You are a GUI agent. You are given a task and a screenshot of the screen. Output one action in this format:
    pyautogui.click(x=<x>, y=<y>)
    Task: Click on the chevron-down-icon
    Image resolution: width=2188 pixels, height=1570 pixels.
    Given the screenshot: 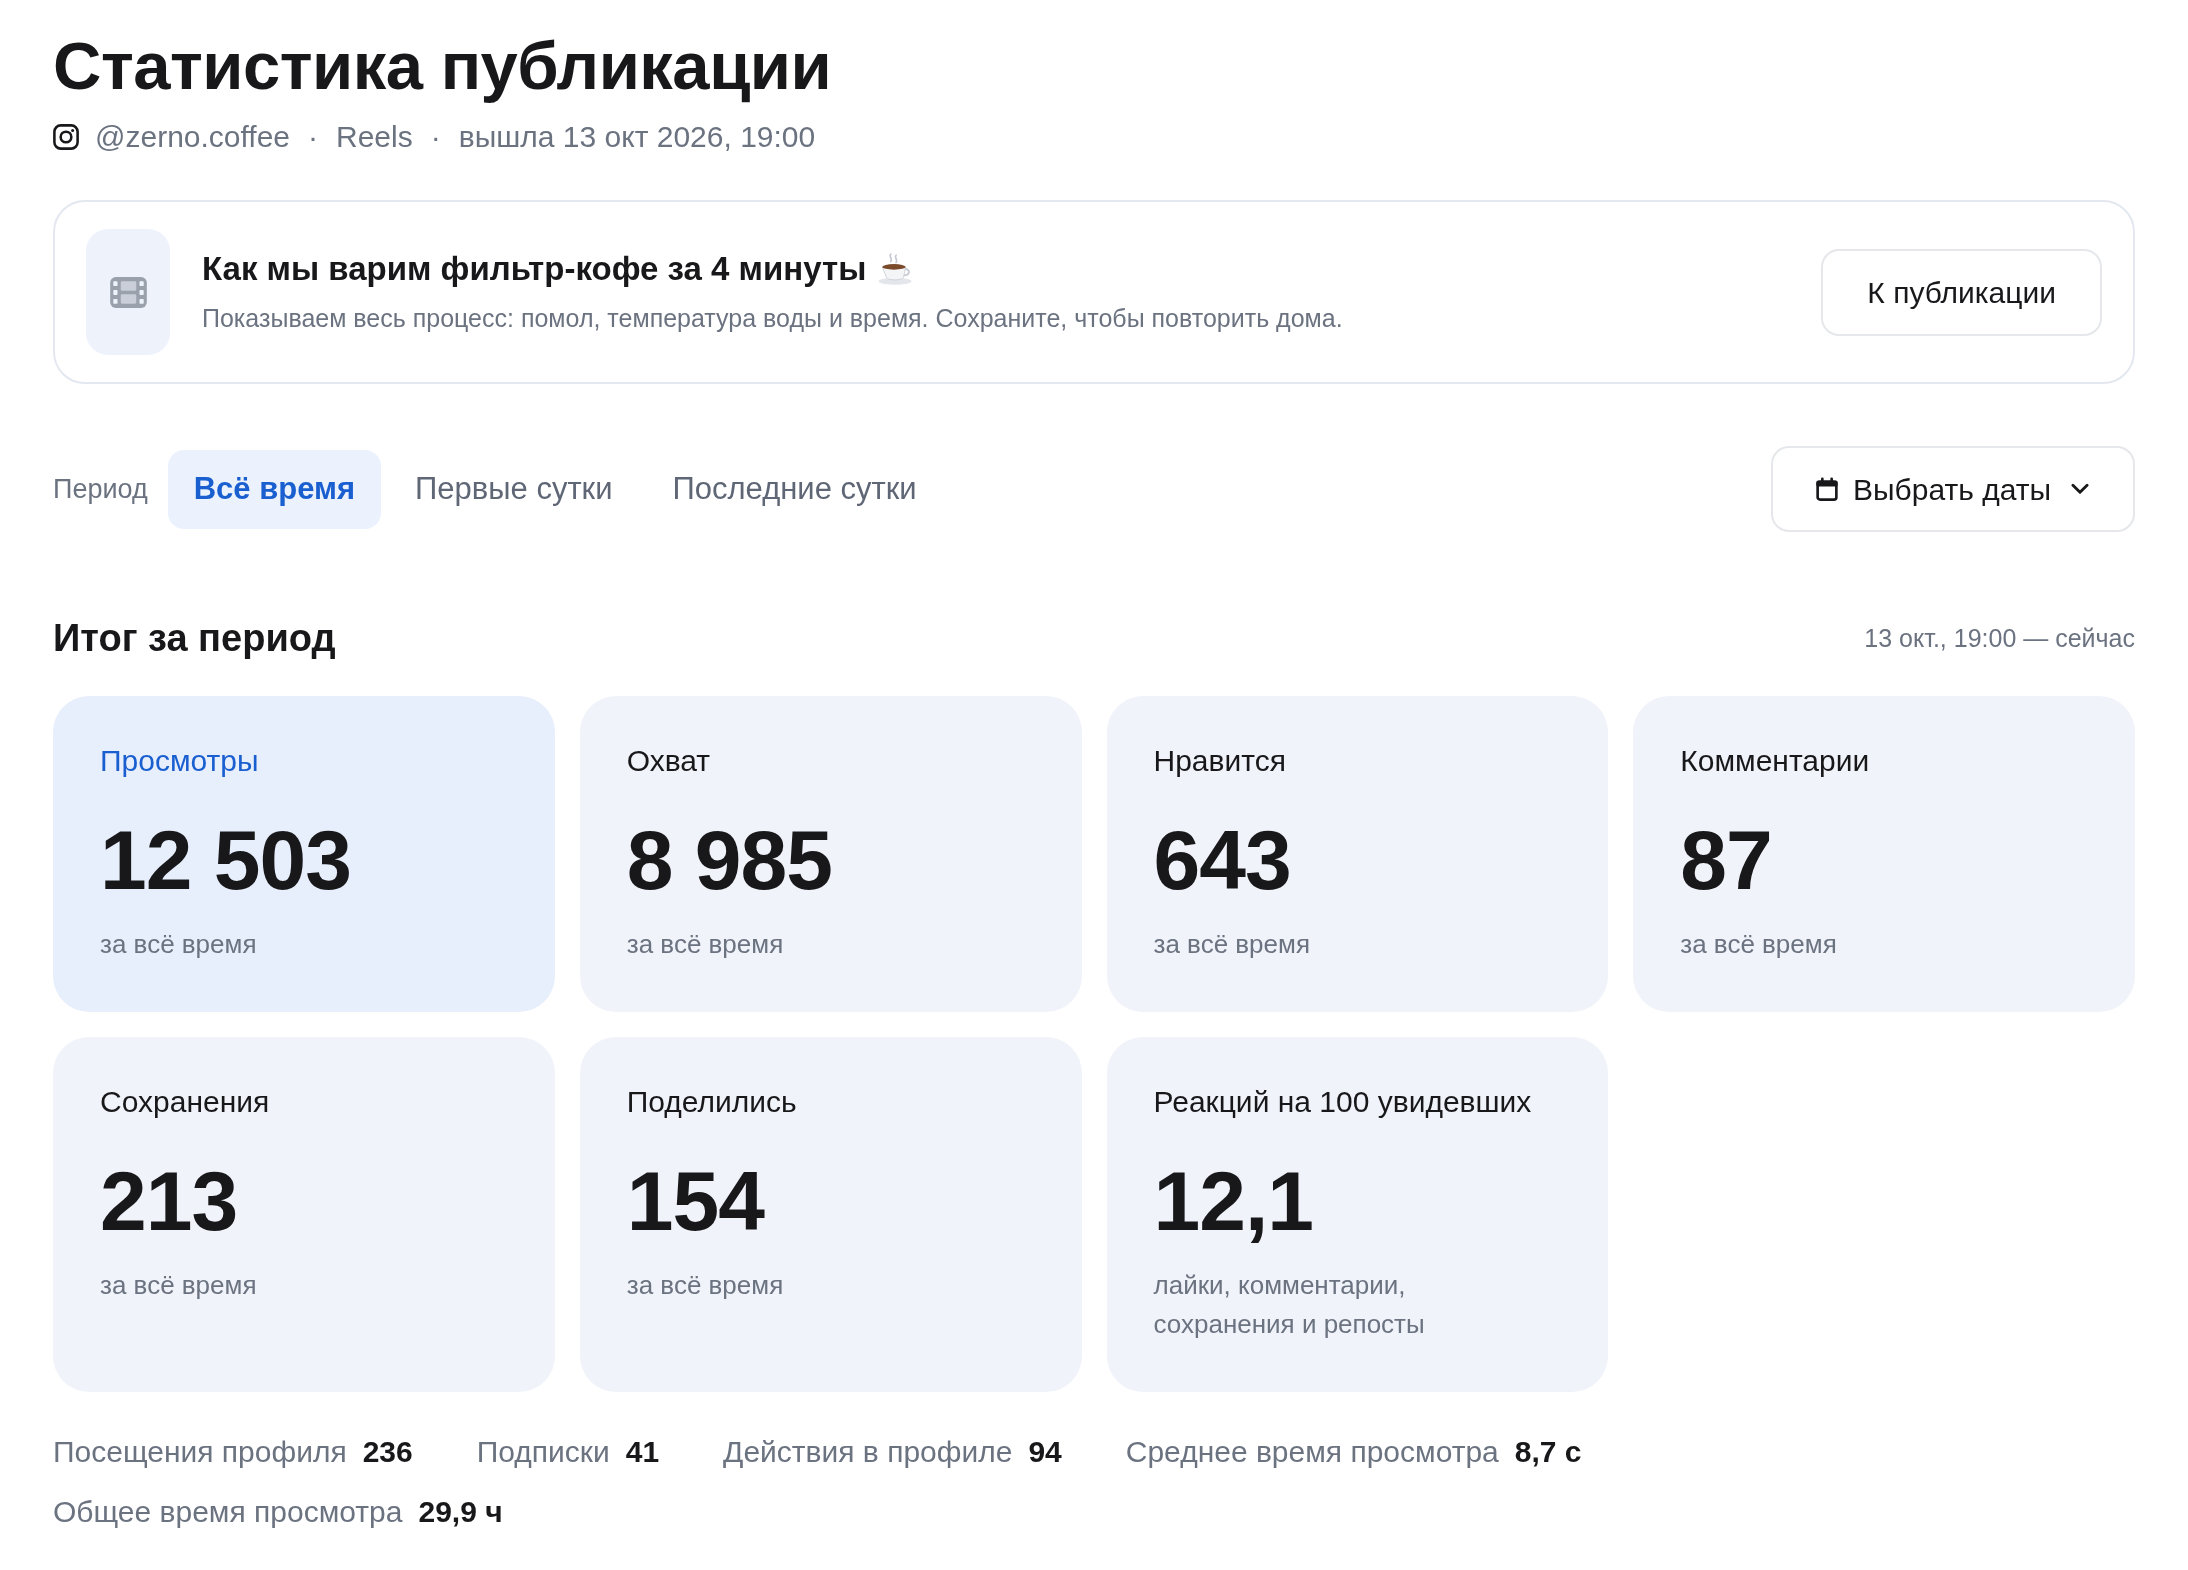 What is the action you would take?
    pyautogui.click(x=2080, y=489)
    